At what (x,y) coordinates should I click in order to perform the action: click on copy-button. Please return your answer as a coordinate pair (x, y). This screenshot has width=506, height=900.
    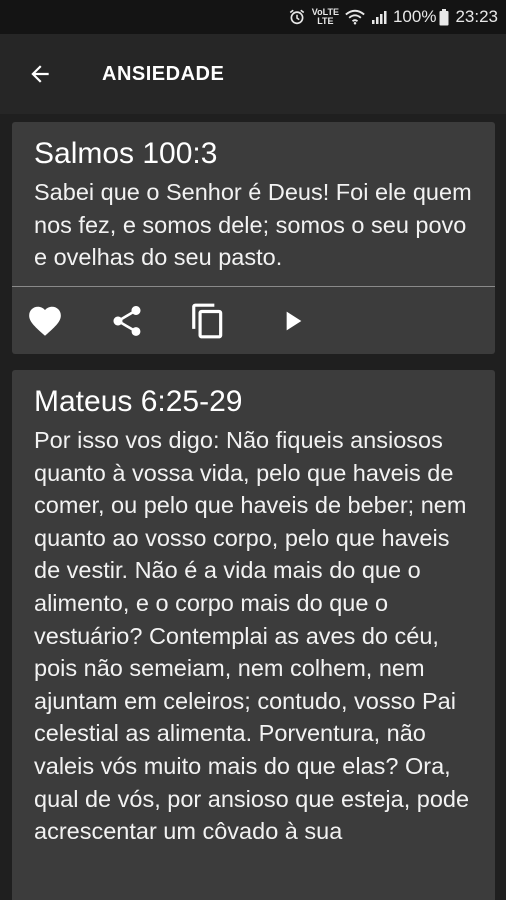
    Looking at the image, I should click on (208, 321).